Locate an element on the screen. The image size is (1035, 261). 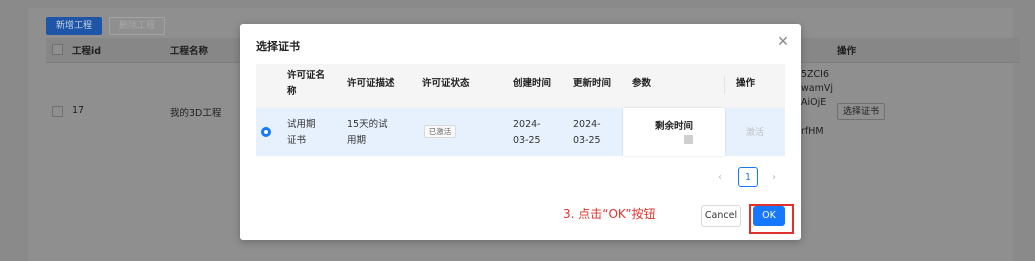
column-header-updated: 更新时间 is located at coordinates (592, 83).